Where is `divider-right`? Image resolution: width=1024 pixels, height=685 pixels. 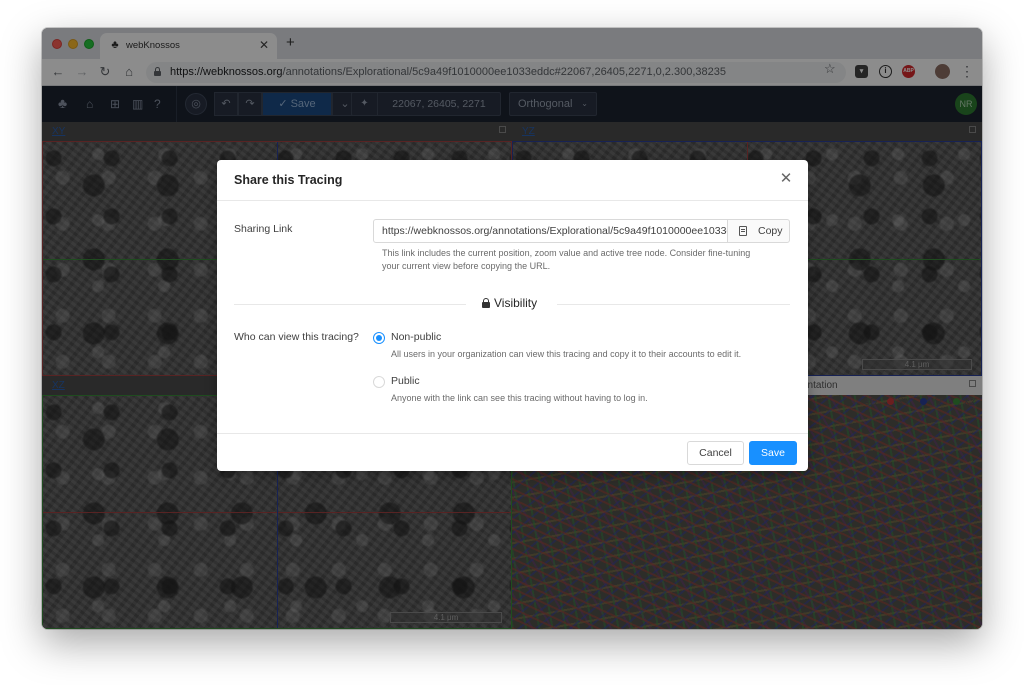 divider-right is located at coordinates (673, 304).